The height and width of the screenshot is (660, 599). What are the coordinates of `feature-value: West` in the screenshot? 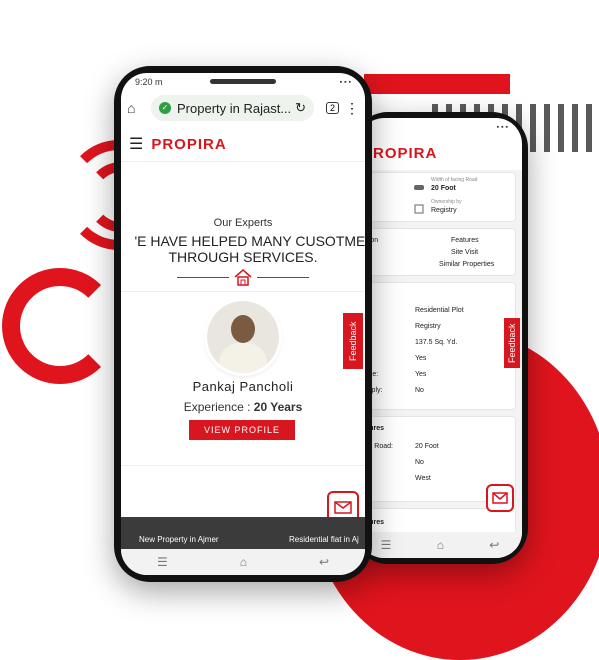 It's located at (423, 478).